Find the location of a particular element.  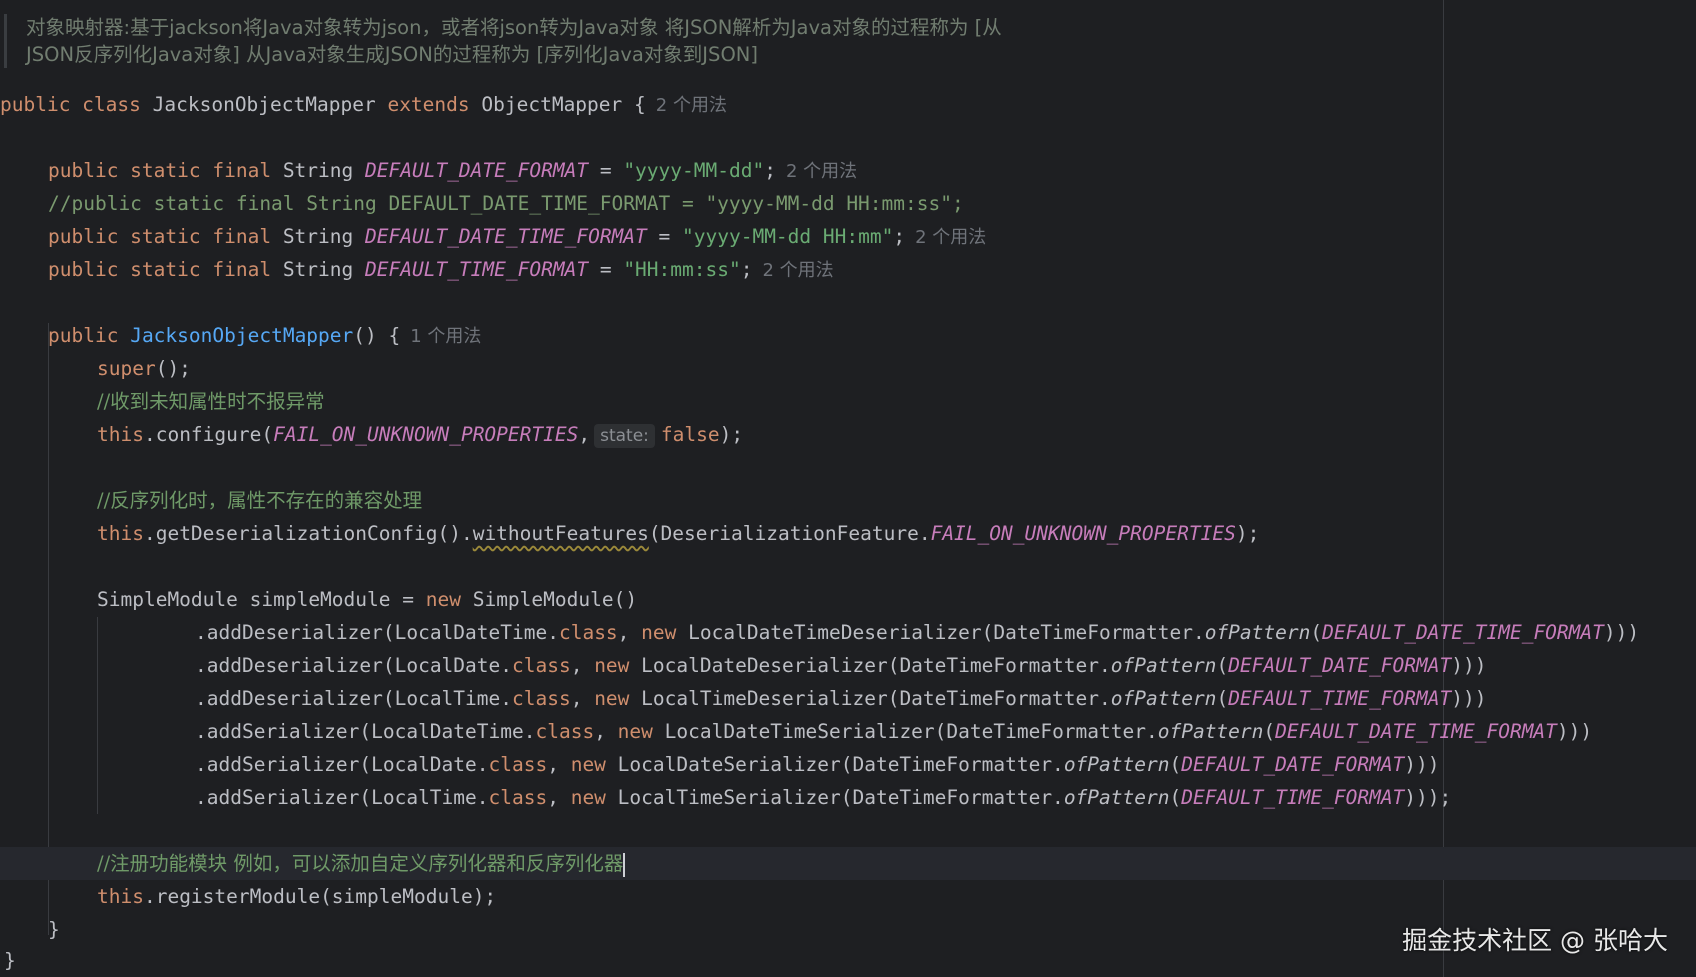

constructor-declaration: public JacksonObjectMapper() {1 个用法 is located at coordinates (264, 335).